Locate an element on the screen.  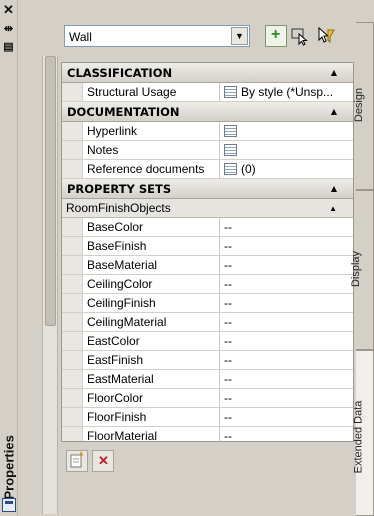
properties-toolbar: Wall ▼ is located at coordinates (206, 37).